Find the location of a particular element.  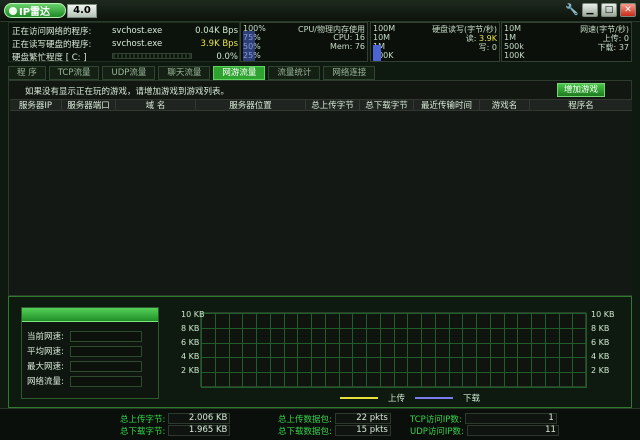

tab-bar: 程 序 TCP流量 UDP流量 聊天流量 网游流量 流量统计 网络连接 is located at coordinates (192, 73).